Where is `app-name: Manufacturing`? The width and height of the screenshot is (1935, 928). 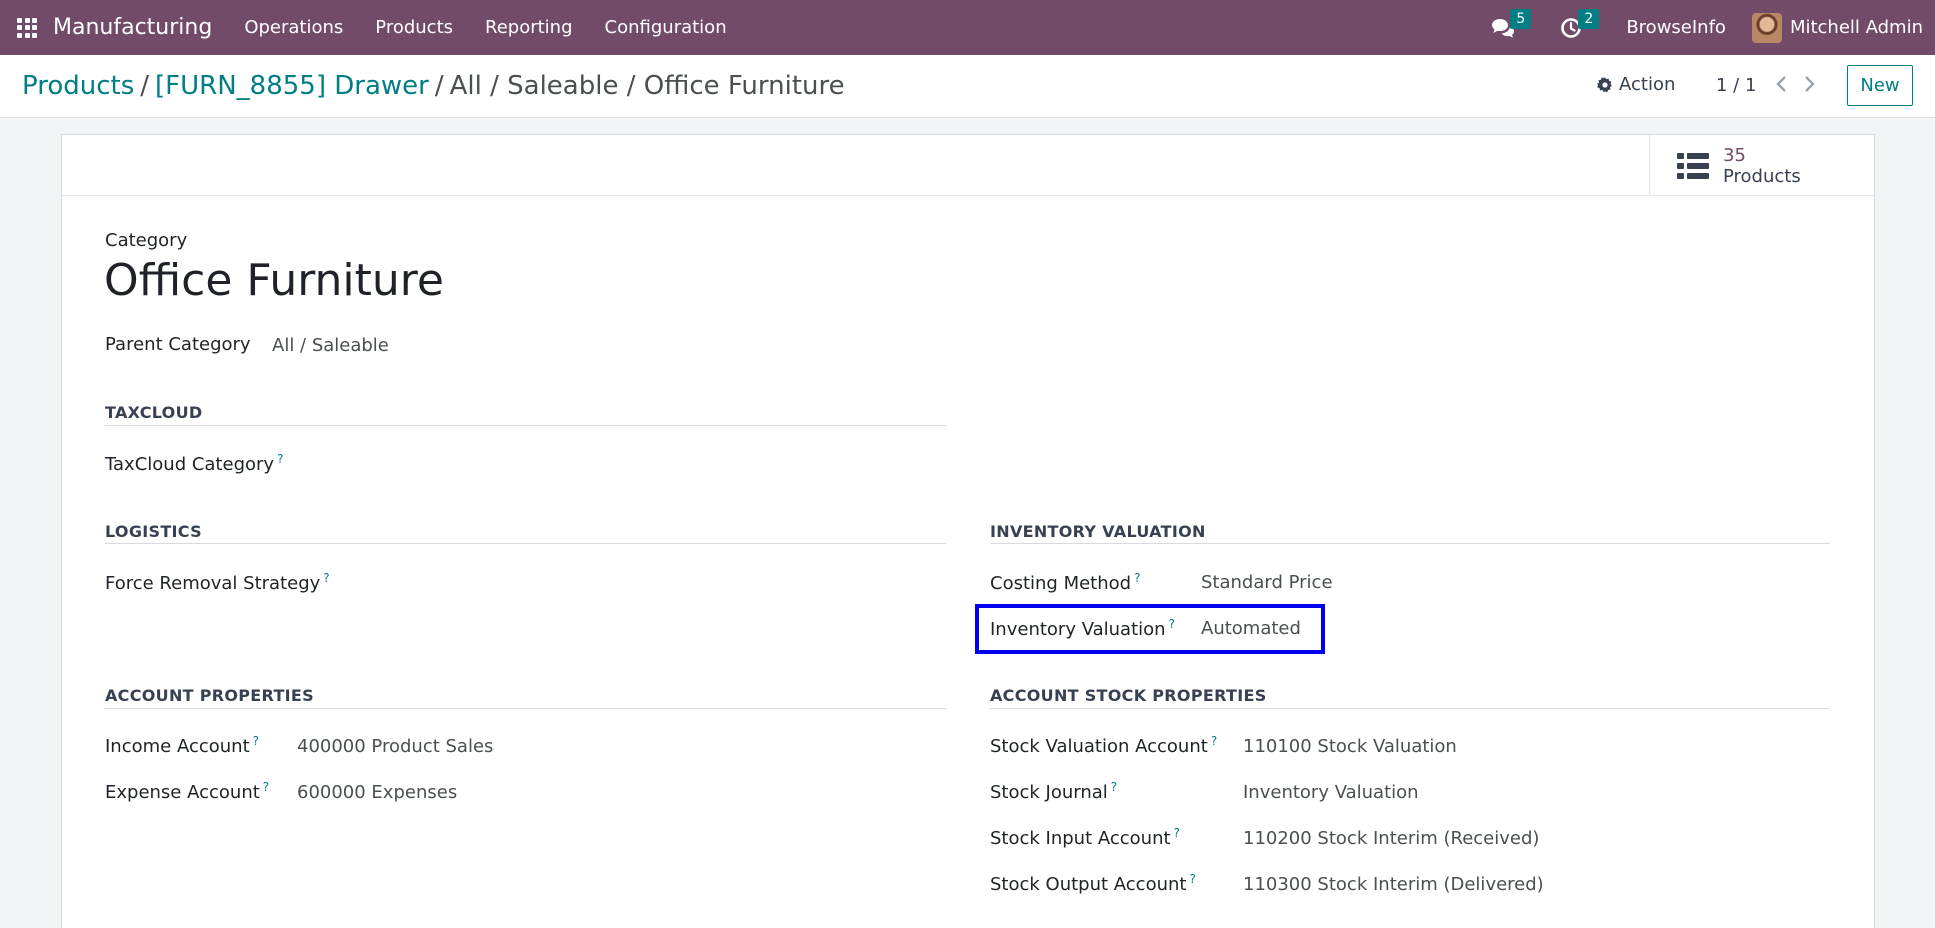 app-name: Manufacturing is located at coordinates (132, 27).